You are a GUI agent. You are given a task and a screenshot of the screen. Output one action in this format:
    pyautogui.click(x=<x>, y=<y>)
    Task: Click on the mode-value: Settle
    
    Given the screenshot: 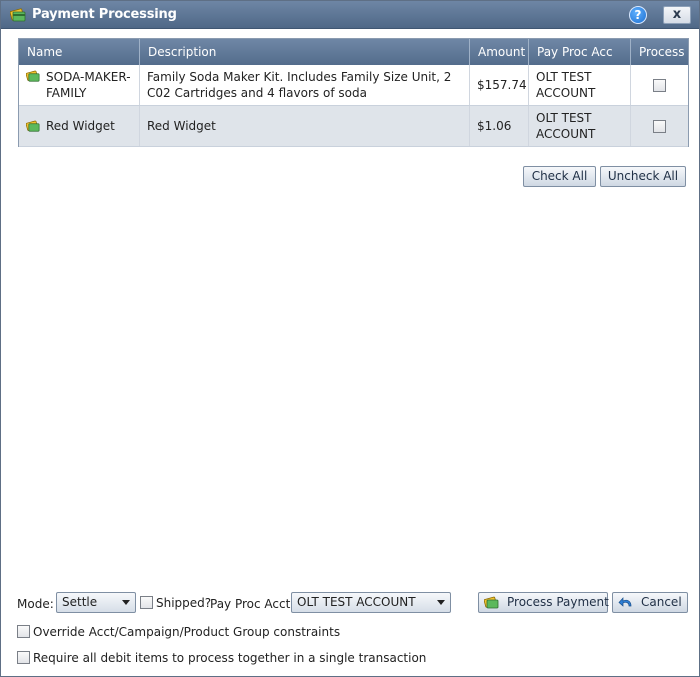 What is the action you would take?
    pyautogui.click(x=80, y=602)
    